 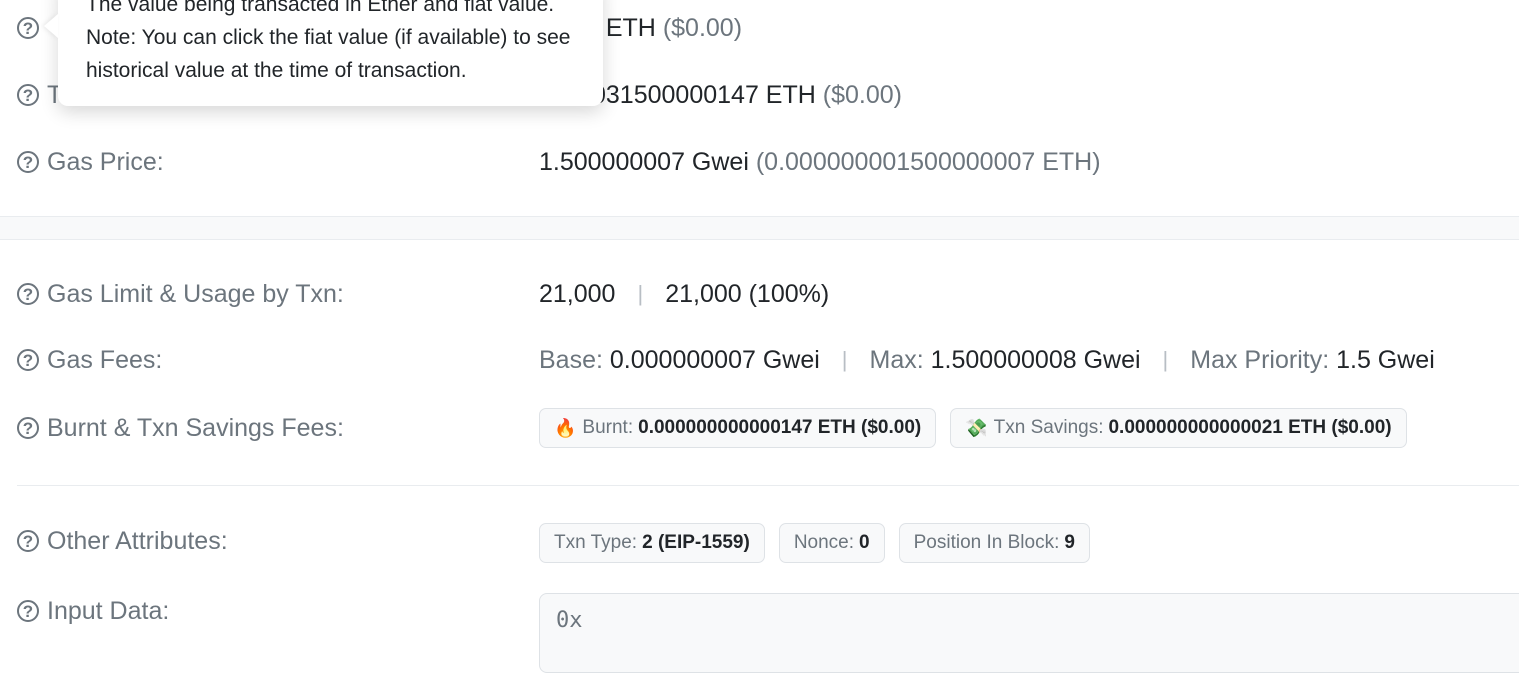 I want to click on txn-fee-label: ? T, so click(x=39, y=95).